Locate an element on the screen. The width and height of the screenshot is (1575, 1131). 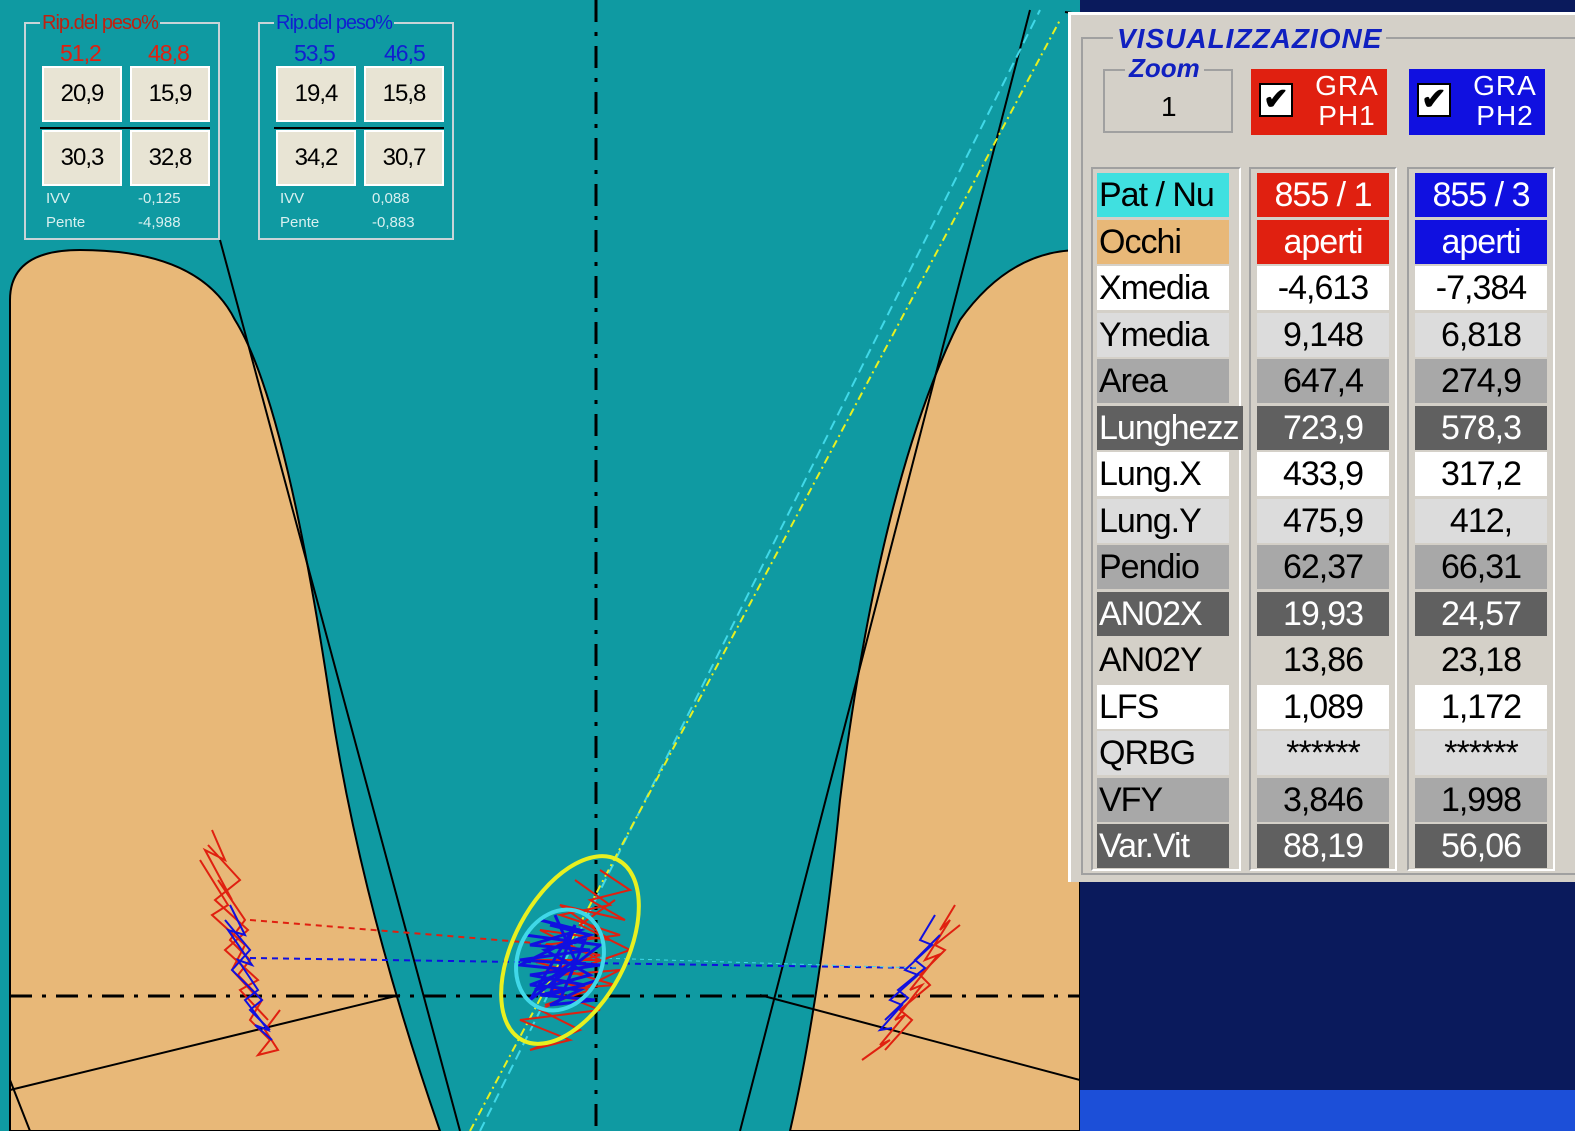
graph2-label: GRA PH2 is located at coordinates (1505, 101).